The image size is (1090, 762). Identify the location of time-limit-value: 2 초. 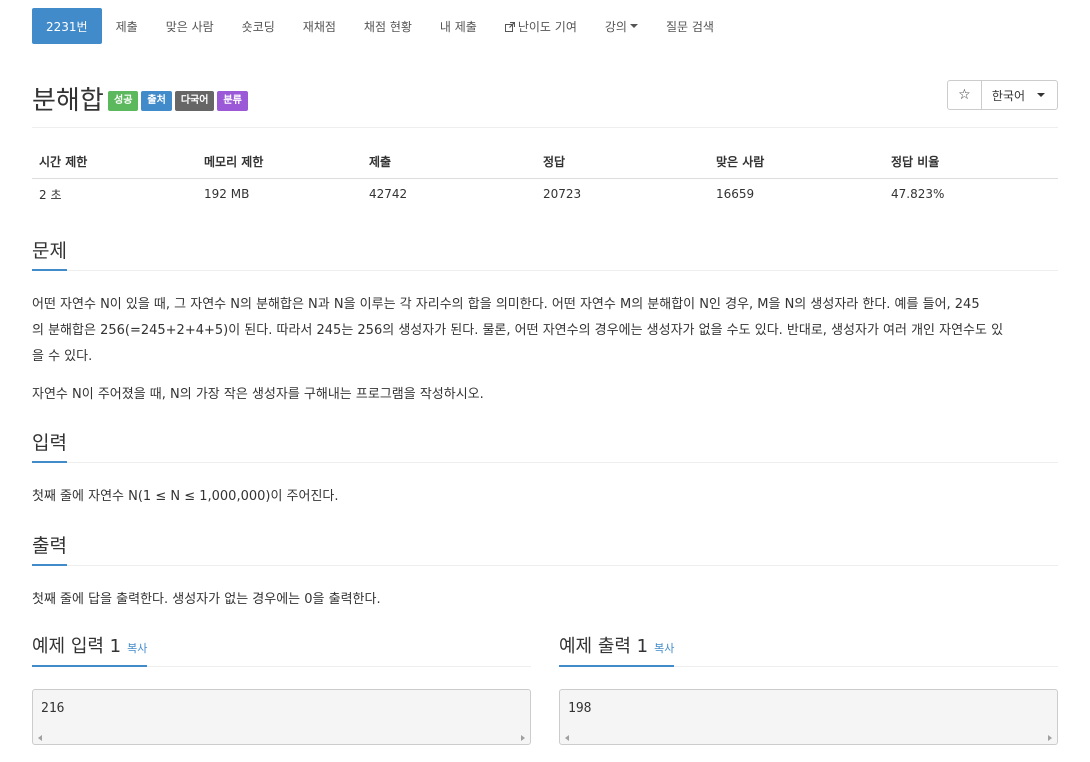
(50, 194).